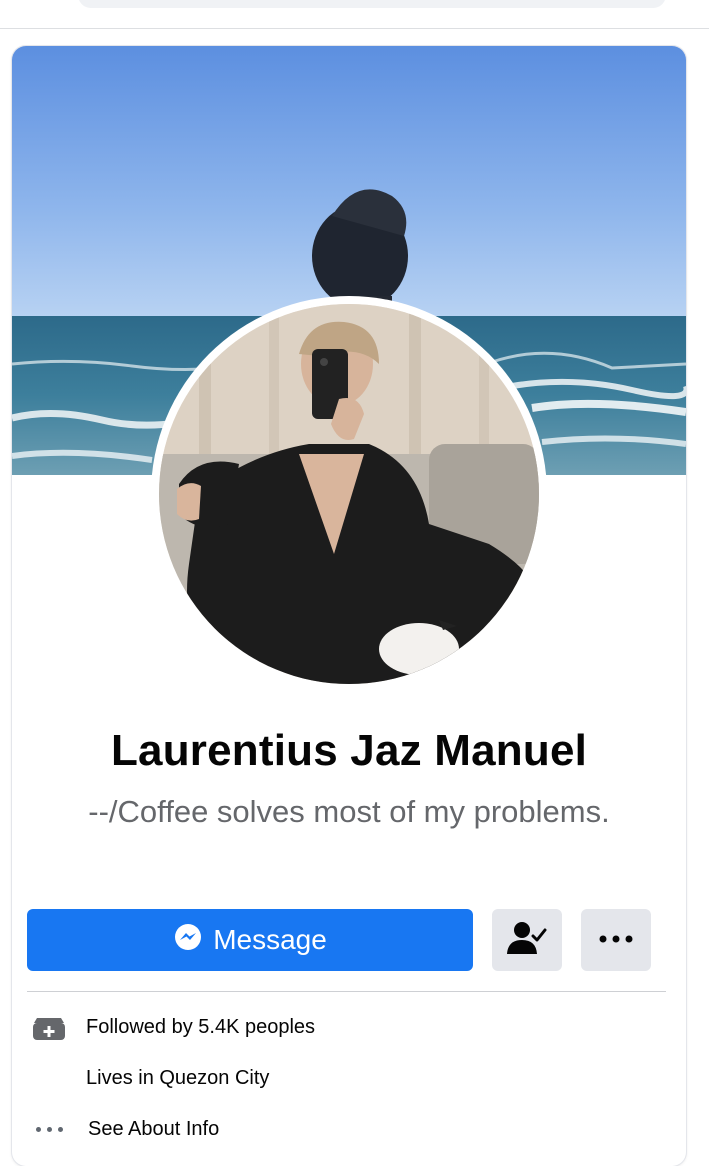 Image resolution: width=709 pixels, height=1166 pixels. Describe the element at coordinates (270, 939) in the screenshot. I see `message-button-label: Message` at that location.